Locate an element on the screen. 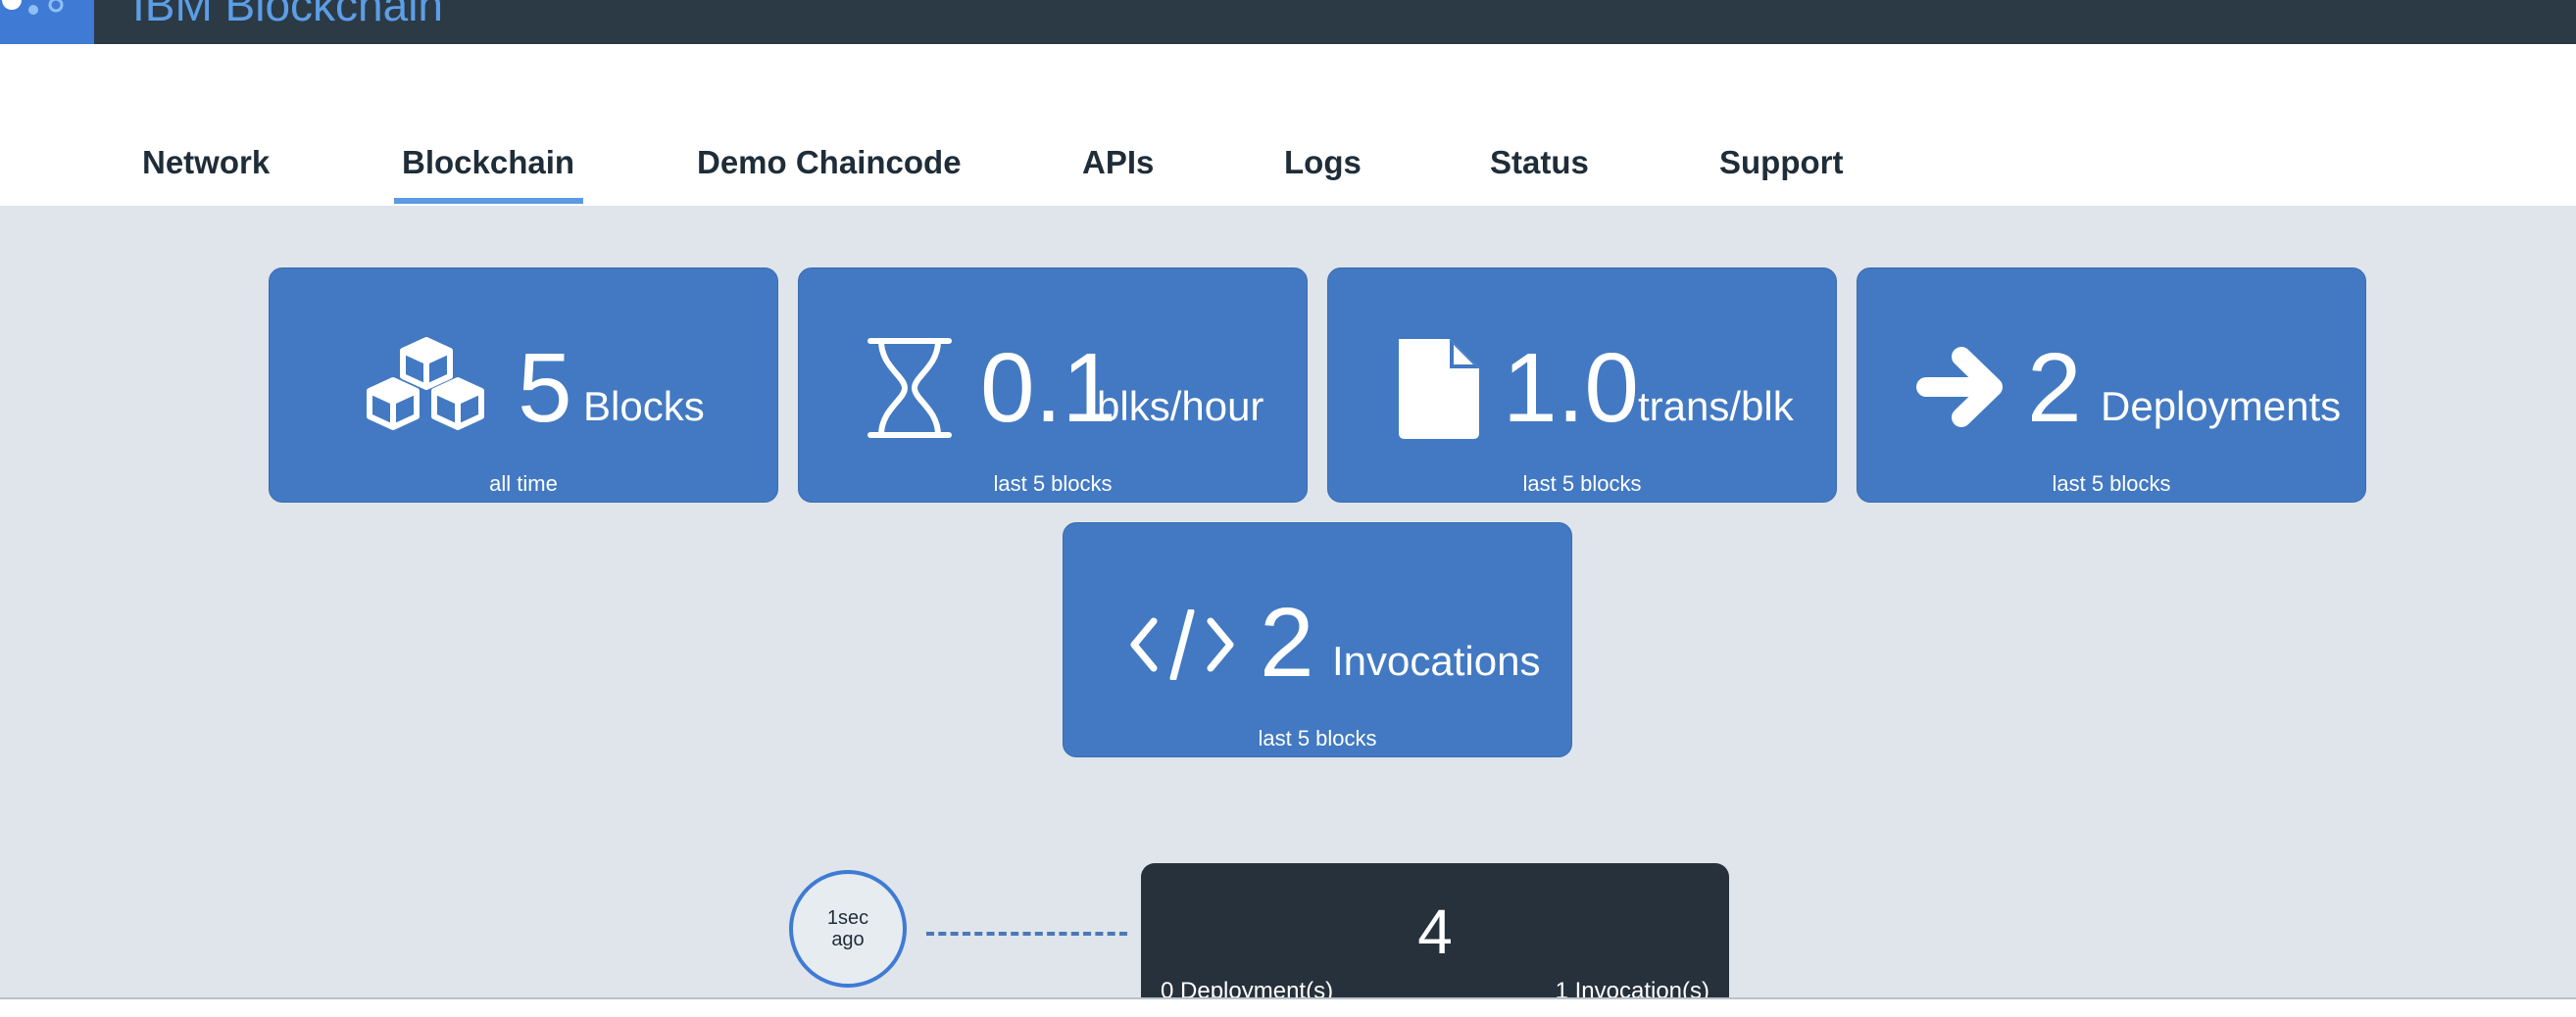  blocks-subtitle: all time is located at coordinates (523, 483).